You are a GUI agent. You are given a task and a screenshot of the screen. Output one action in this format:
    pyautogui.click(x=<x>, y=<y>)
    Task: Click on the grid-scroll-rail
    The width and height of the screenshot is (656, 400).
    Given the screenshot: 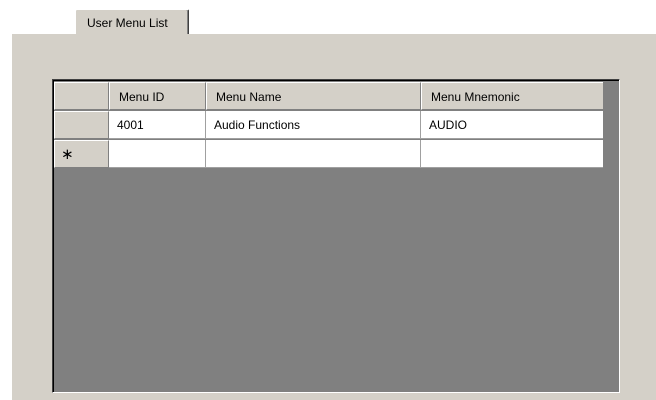 What is the action you would take?
    pyautogui.click(x=610, y=125)
    